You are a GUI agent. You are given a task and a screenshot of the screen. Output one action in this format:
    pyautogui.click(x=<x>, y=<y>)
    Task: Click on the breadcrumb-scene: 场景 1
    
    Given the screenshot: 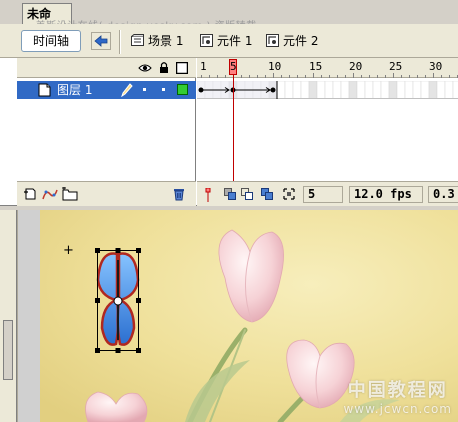 What is the action you would take?
    pyautogui.click(x=157, y=41)
    